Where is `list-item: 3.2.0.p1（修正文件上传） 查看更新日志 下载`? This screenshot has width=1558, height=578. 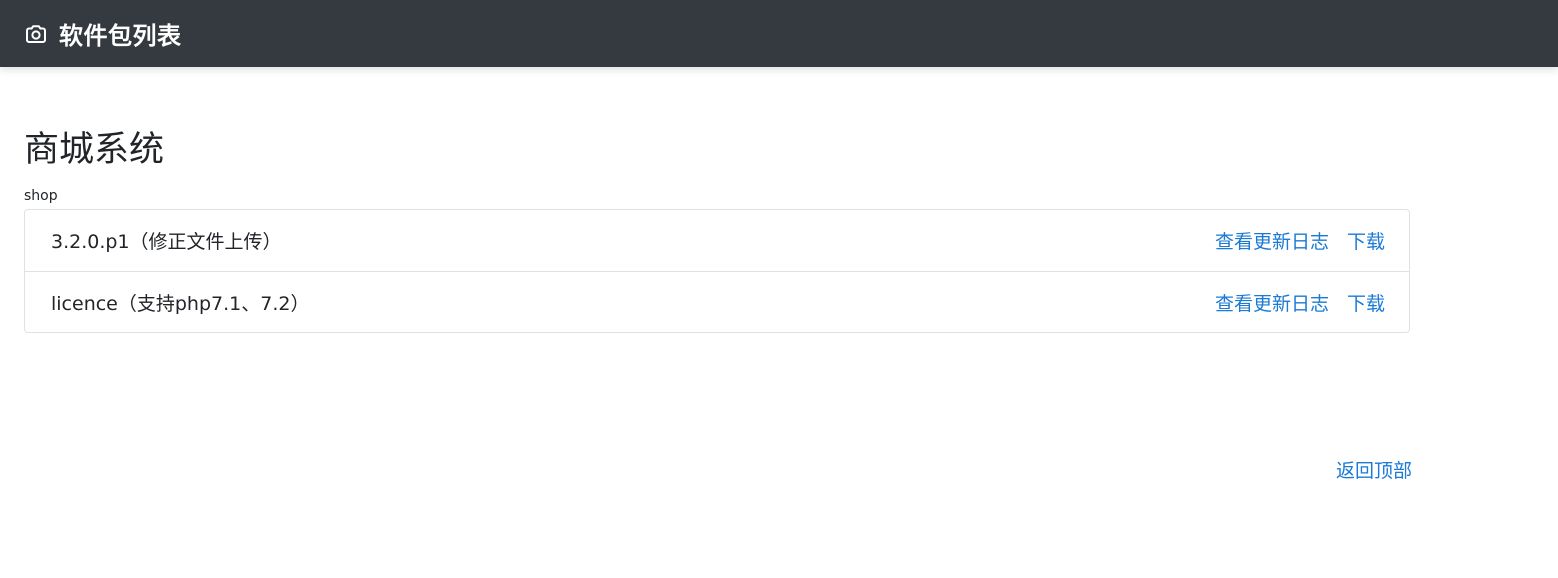
list-item: 3.2.0.p1（修正文件上传） 查看更新日志 下载 is located at coordinates (717, 240).